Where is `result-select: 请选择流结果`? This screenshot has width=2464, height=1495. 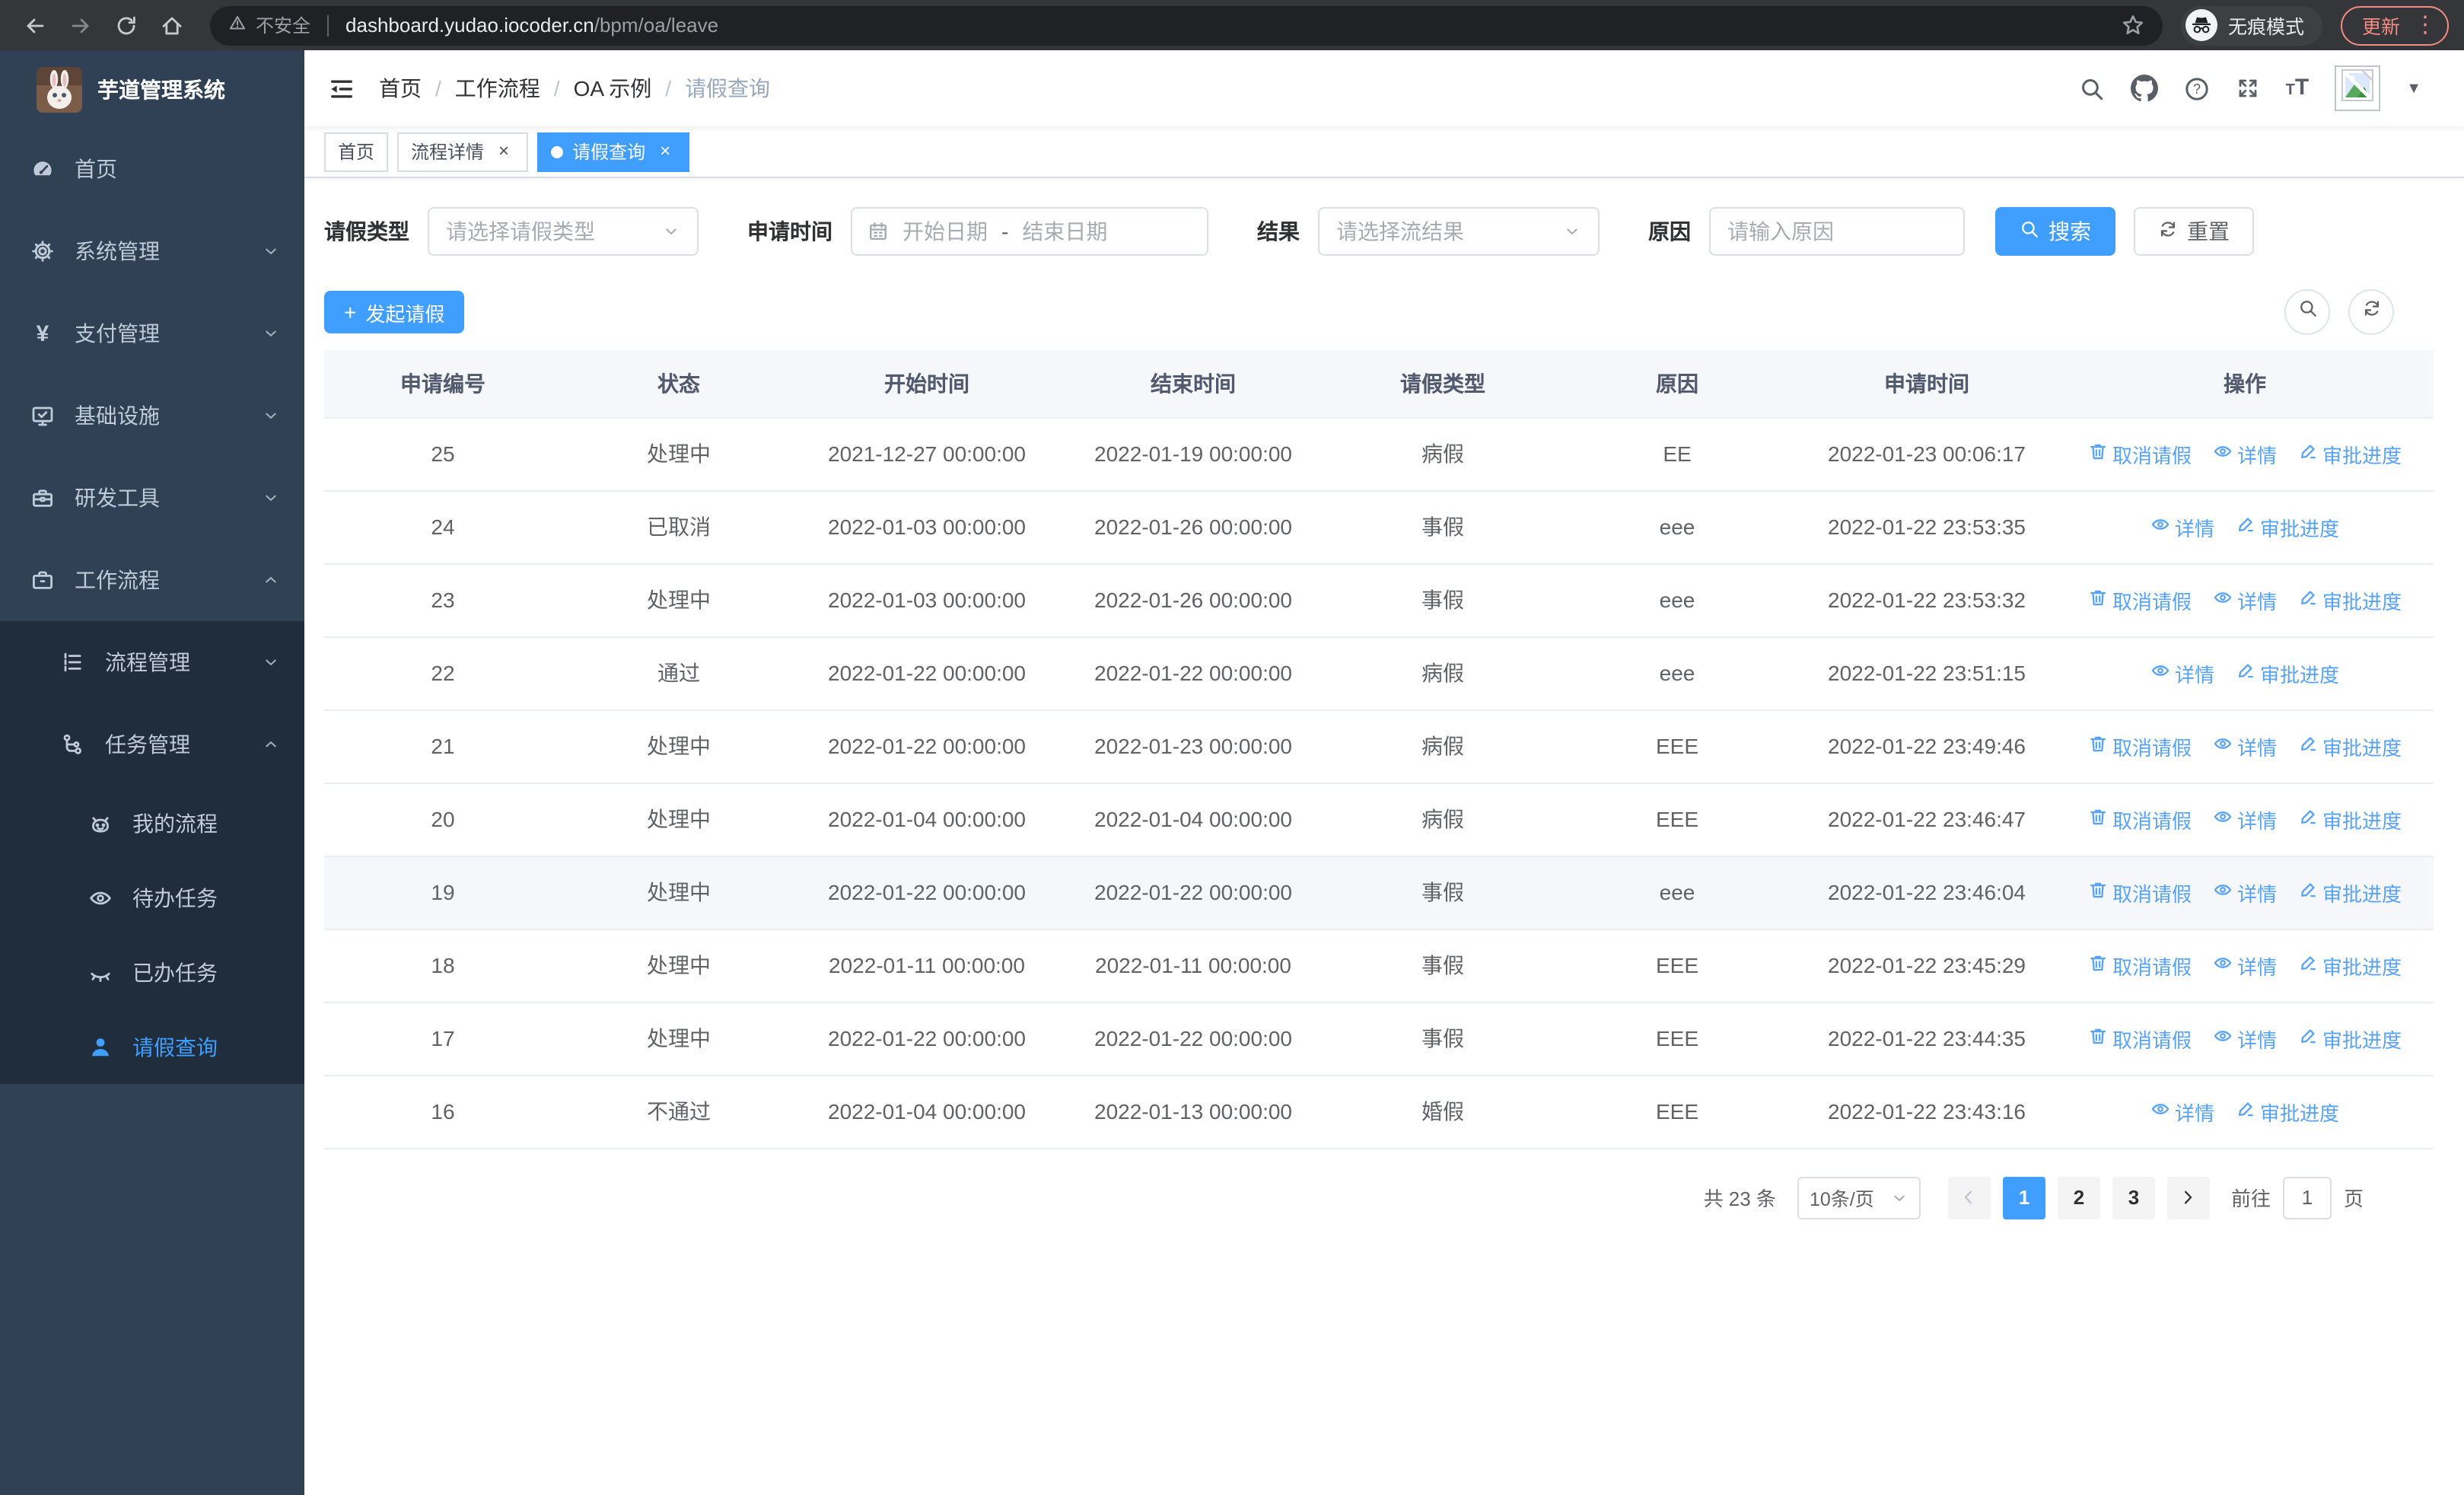
result-select: 请选择流结果 is located at coordinates (1459, 231).